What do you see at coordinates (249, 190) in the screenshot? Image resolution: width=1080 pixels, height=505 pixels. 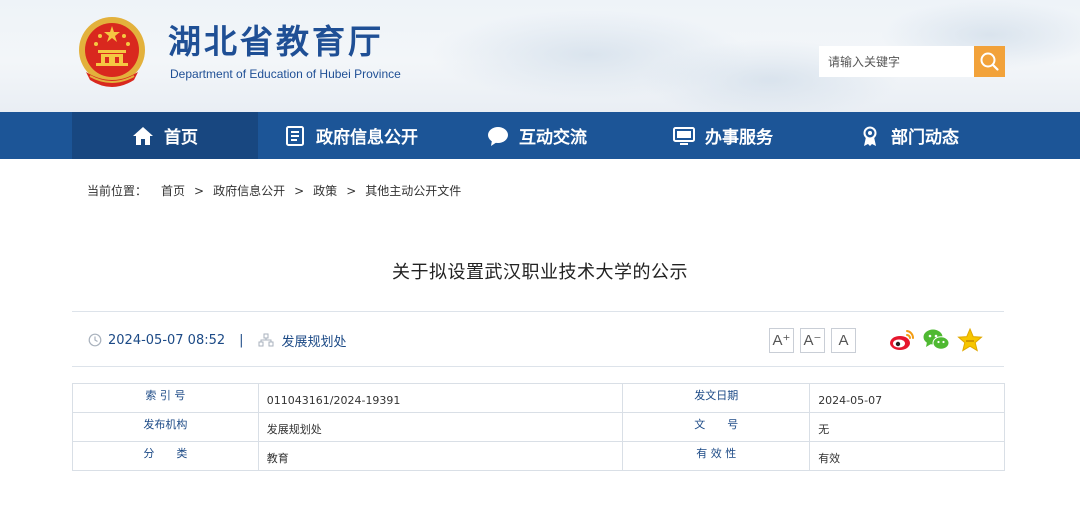 I see `breadcrumb-item-gov-info: 政府信息公开` at bounding box center [249, 190].